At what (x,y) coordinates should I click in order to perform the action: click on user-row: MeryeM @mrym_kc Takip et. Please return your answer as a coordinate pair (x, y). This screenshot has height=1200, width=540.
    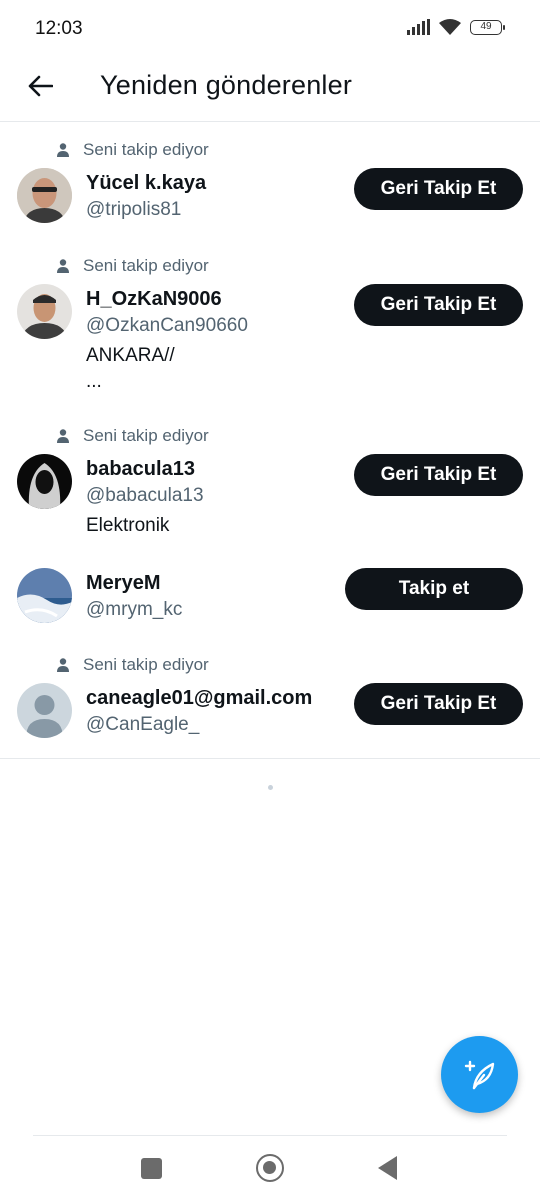
    Looking at the image, I should click on (270, 593).